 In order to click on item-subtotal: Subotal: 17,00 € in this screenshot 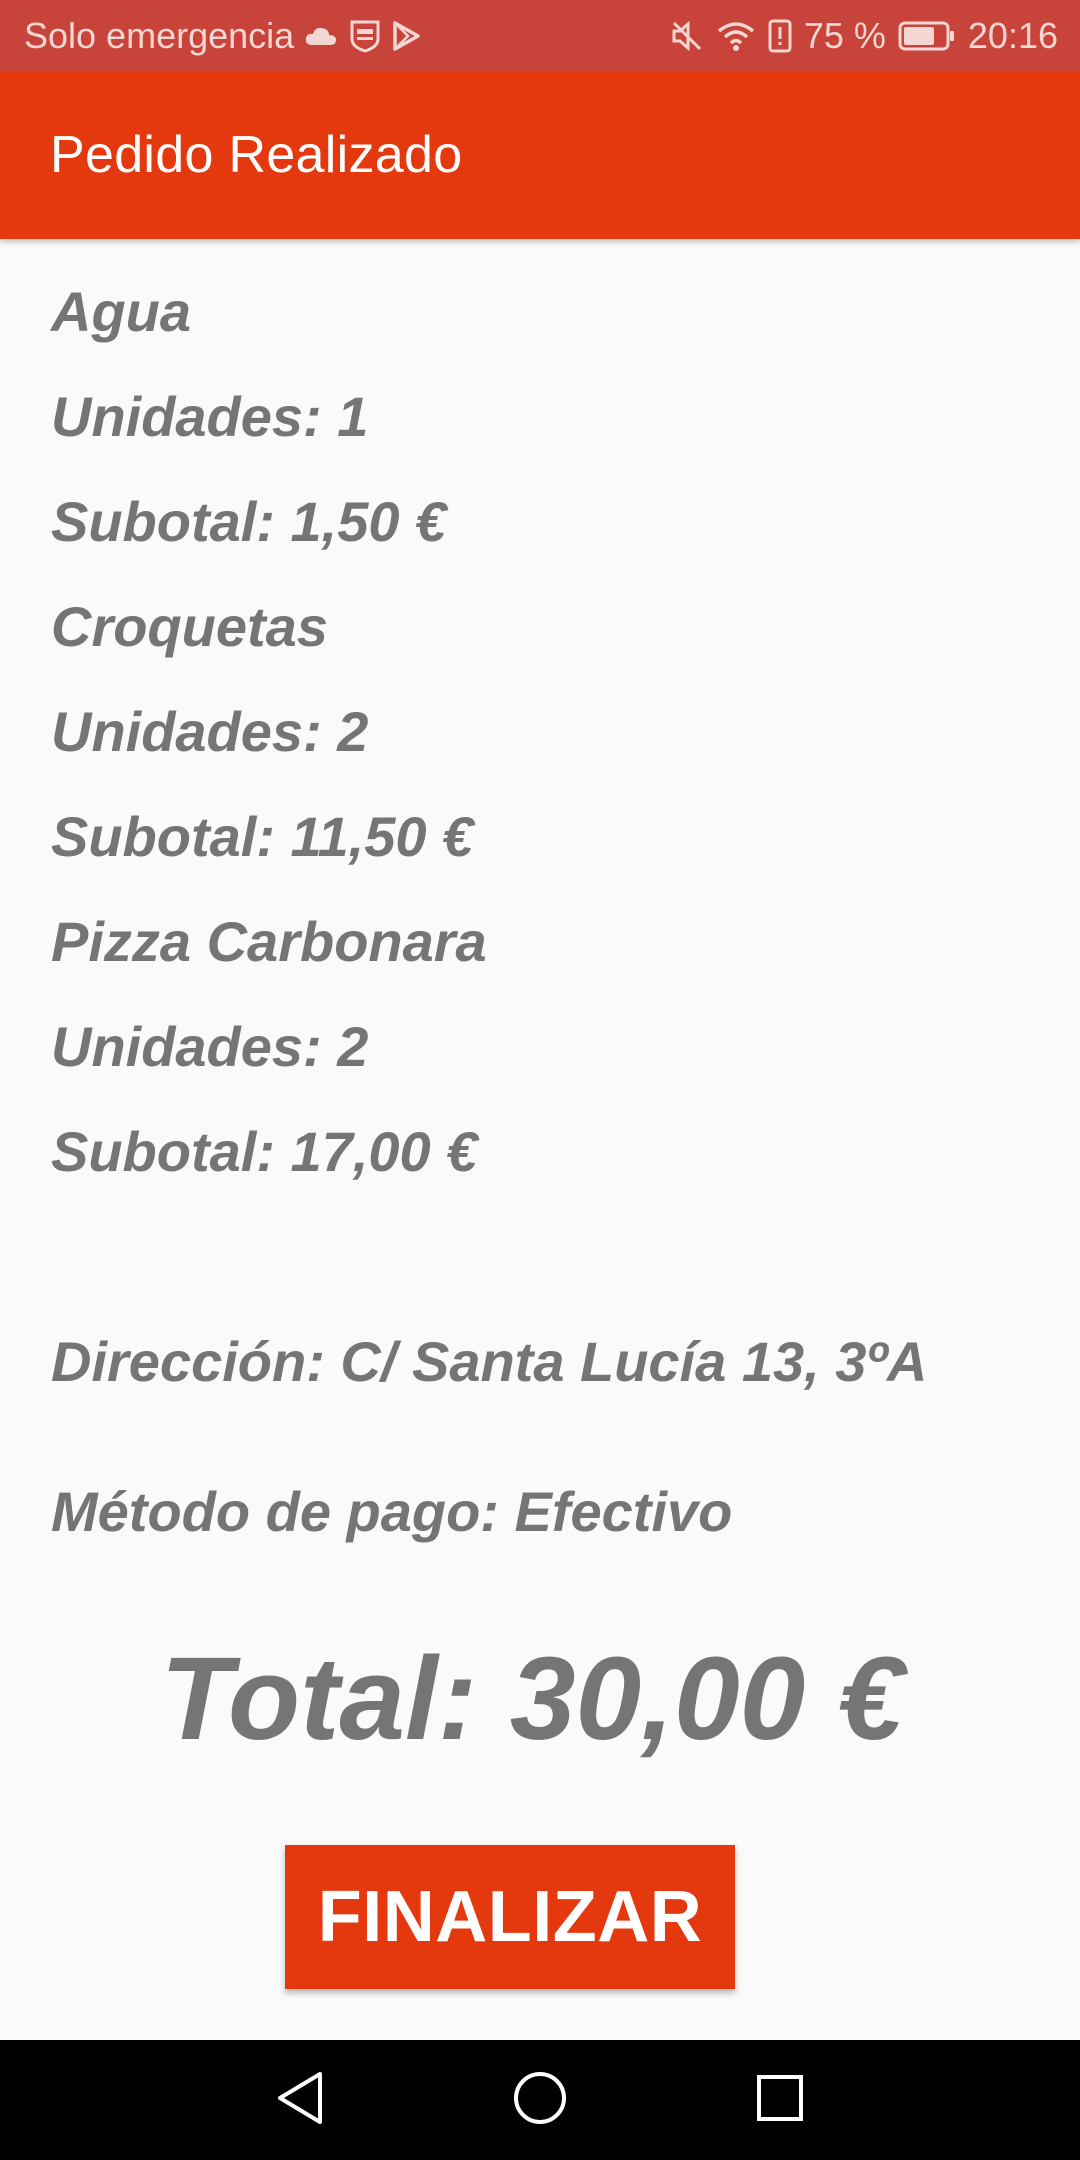, I will do `click(264, 1151)`.